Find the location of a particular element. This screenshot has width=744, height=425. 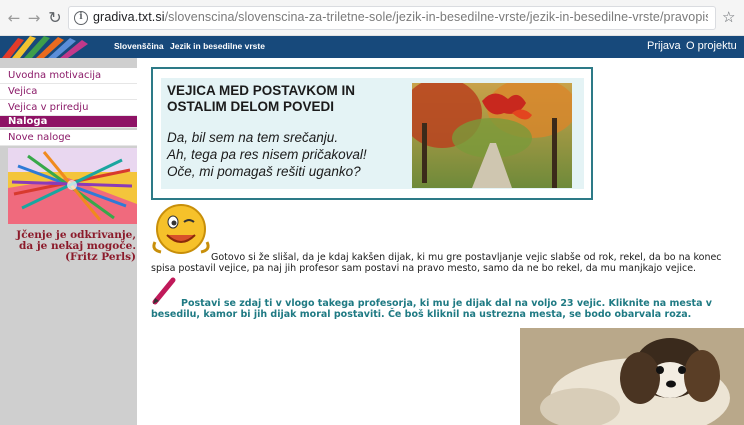

nav-link-jezik: Jezik in besedilne vrste is located at coordinates (217, 46).